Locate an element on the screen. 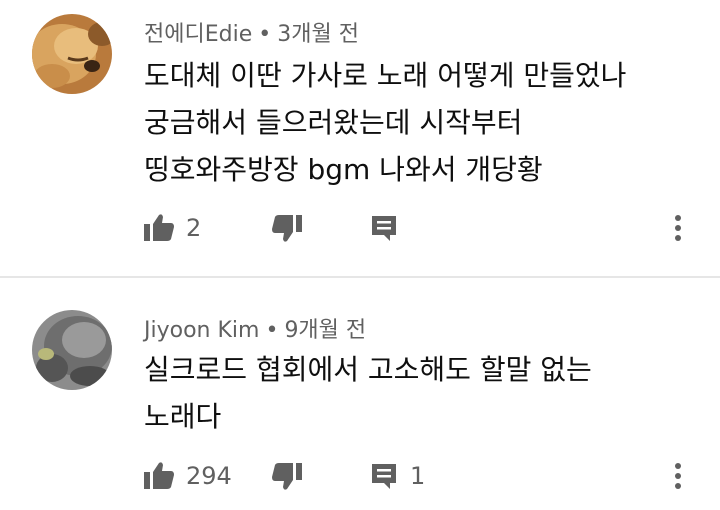  comment-line: 띵호와주방장 bgm 나와서 개당황 is located at coordinates (343, 169).